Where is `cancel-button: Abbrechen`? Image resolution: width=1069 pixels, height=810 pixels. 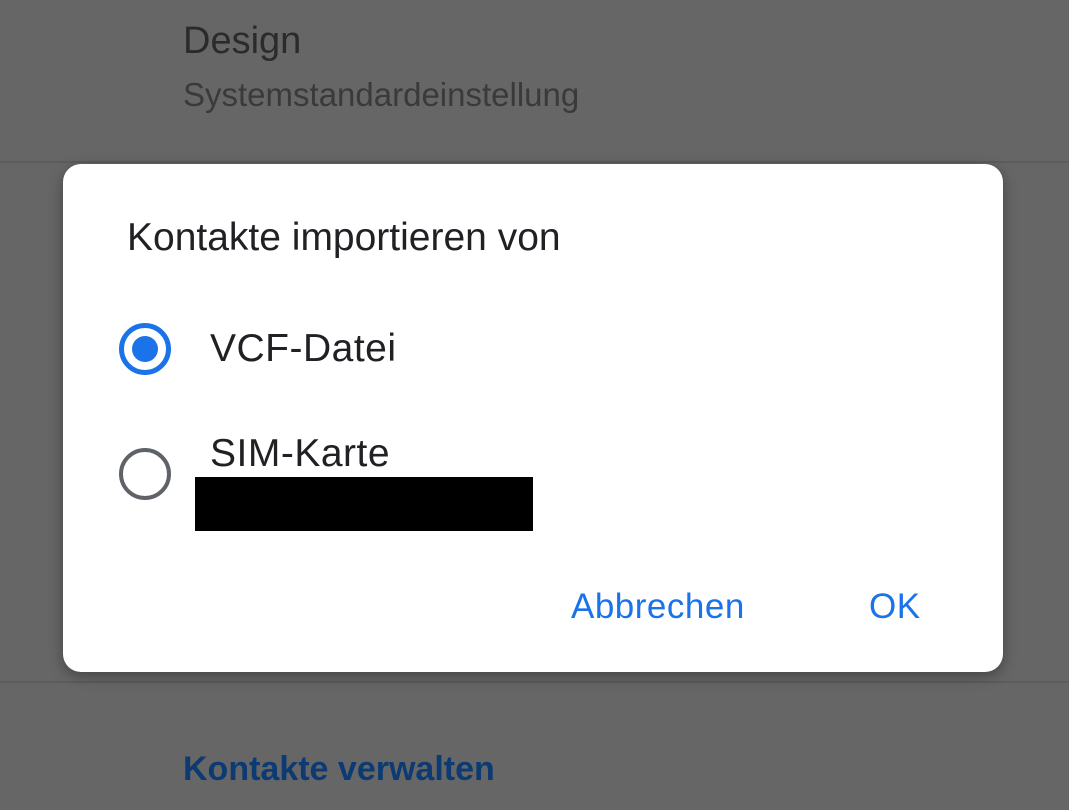
cancel-button: Abbrechen is located at coordinates (658, 607).